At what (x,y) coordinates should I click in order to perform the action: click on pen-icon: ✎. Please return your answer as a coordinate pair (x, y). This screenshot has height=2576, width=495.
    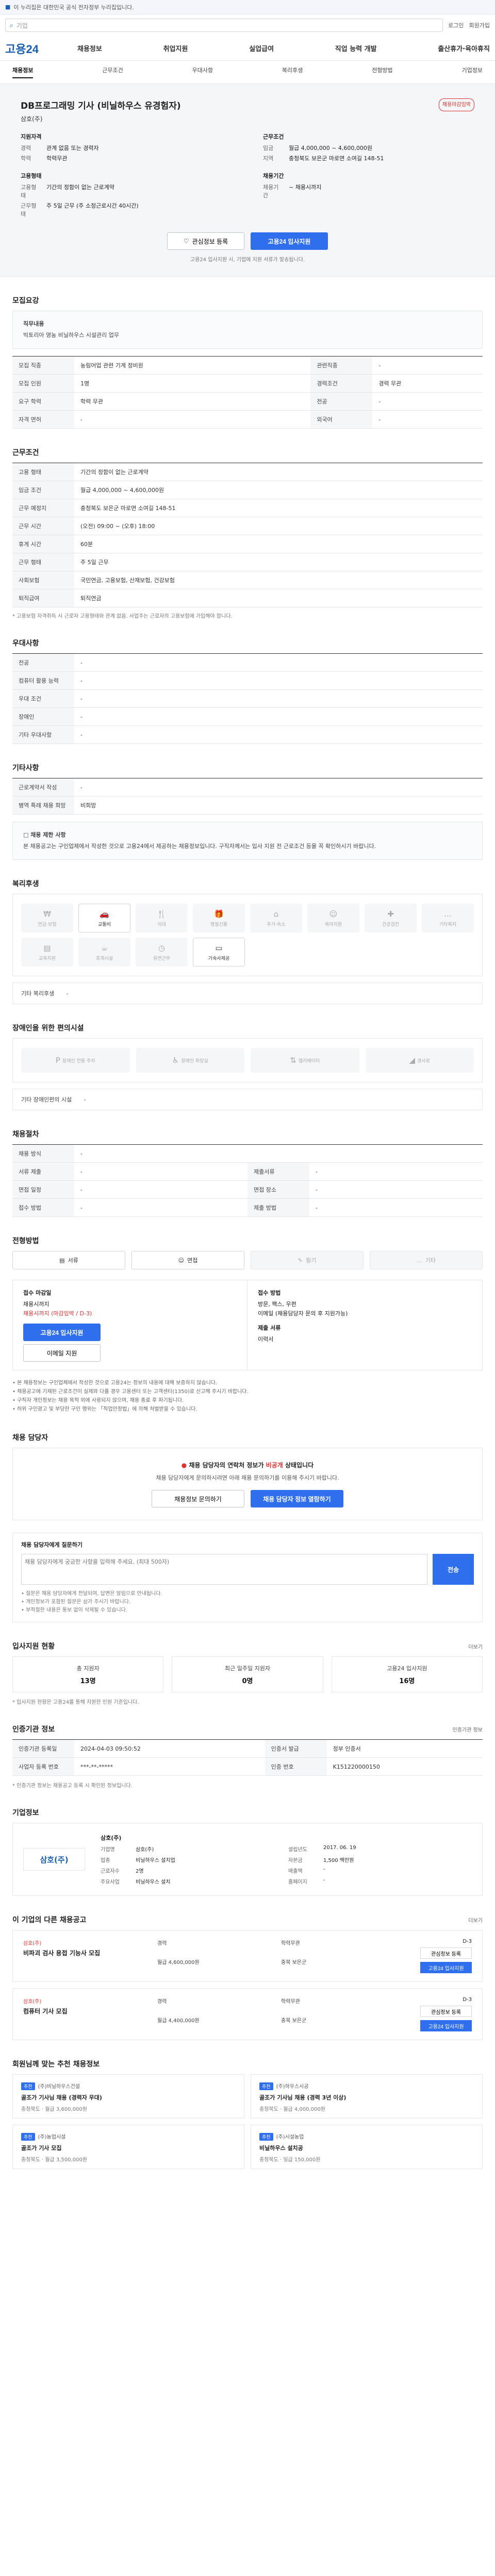
    Looking at the image, I should click on (300, 1261).